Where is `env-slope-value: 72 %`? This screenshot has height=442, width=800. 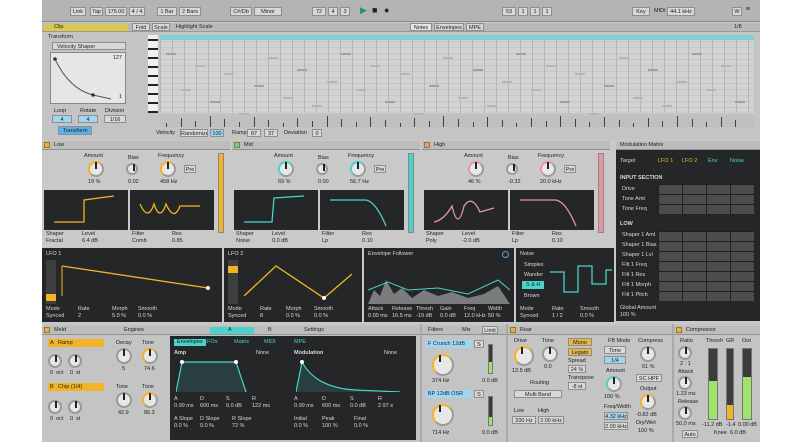
env-slope-value: 72 % is located at coordinates (238, 426).